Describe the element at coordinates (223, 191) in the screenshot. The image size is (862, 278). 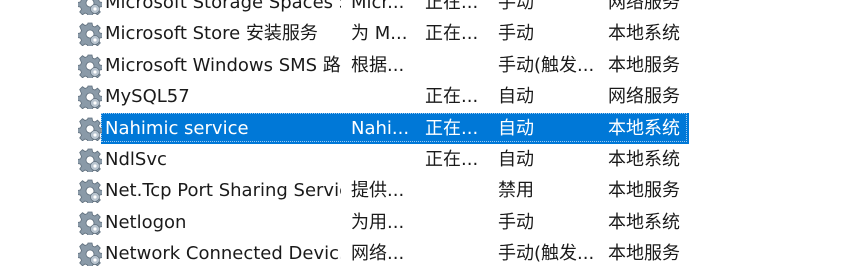
I see `service-name: Net.Tcp Port Sharing Service` at that location.